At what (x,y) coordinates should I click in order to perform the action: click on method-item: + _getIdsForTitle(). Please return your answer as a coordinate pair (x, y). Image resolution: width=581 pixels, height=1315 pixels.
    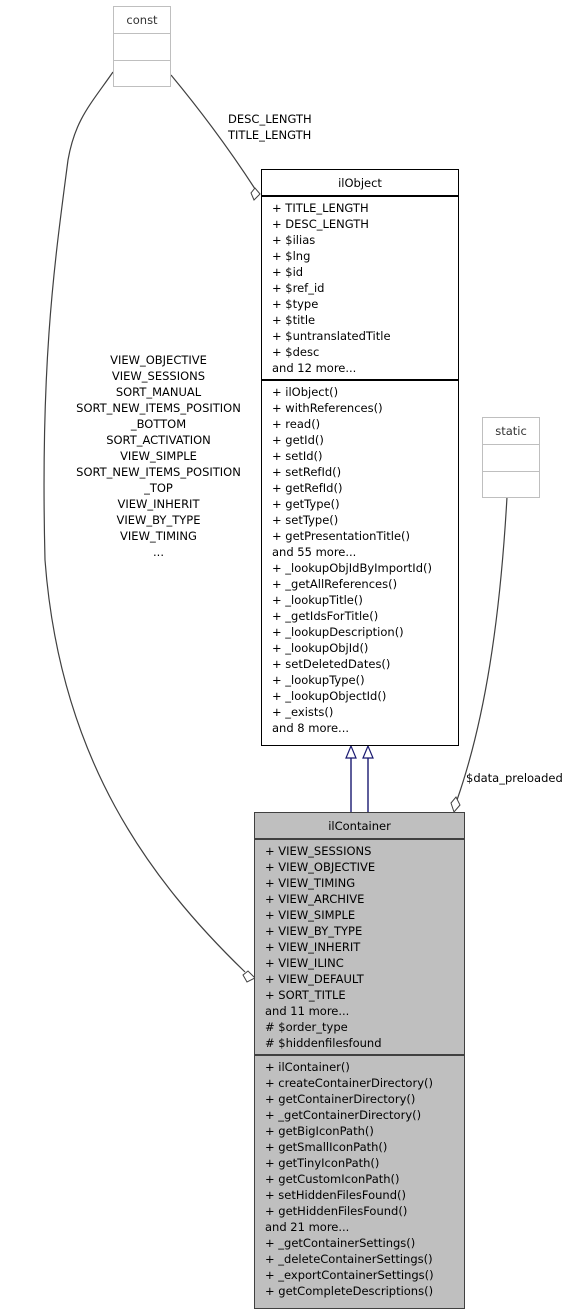
    Looking at the image, I should click on (325, 616).